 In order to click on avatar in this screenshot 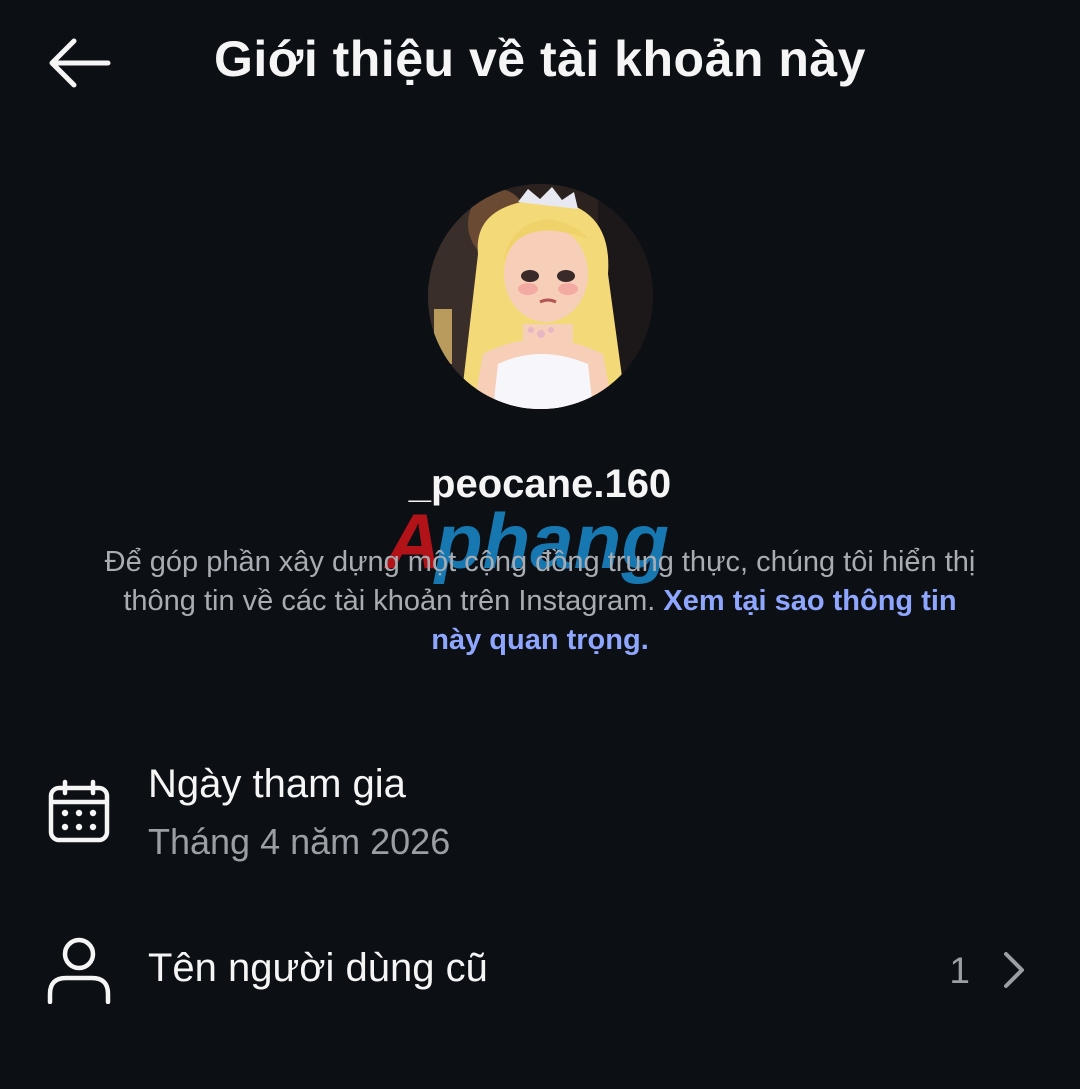, I will do `click(540, 296)`.